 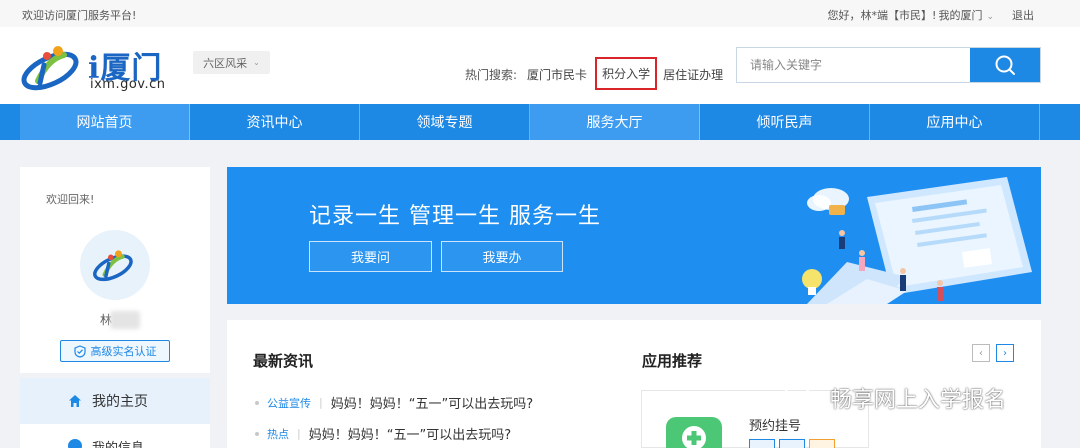 What do you see at coordinates (918, 400) in the screenshot?
I see `watermark-text: 畅享网上入学报名` at bounding box center [918, 400].